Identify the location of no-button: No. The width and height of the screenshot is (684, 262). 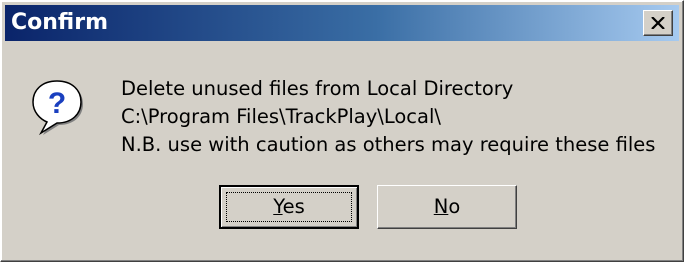
(447, 207).